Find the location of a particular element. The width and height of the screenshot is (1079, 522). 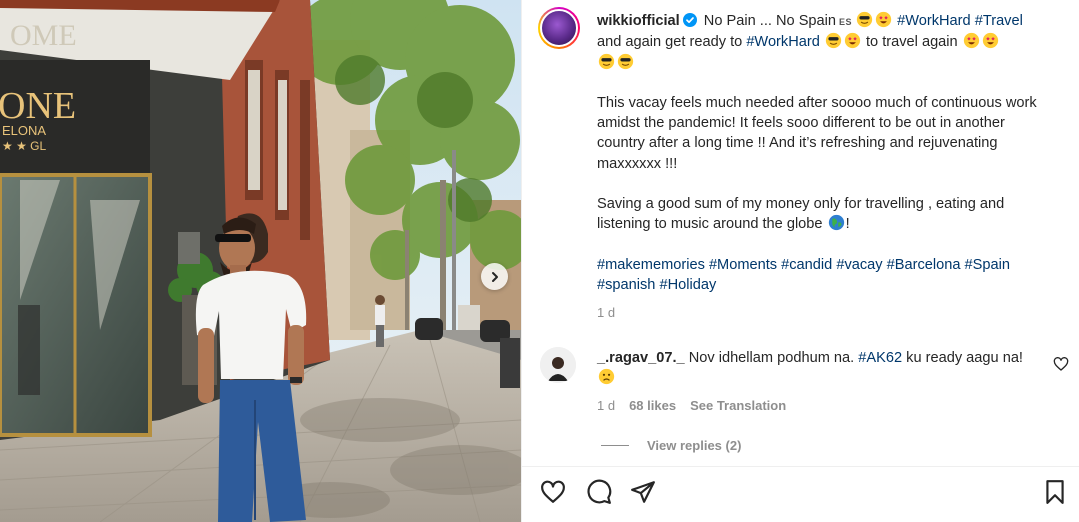

next-photo-button is located at coordinates (494, 276).